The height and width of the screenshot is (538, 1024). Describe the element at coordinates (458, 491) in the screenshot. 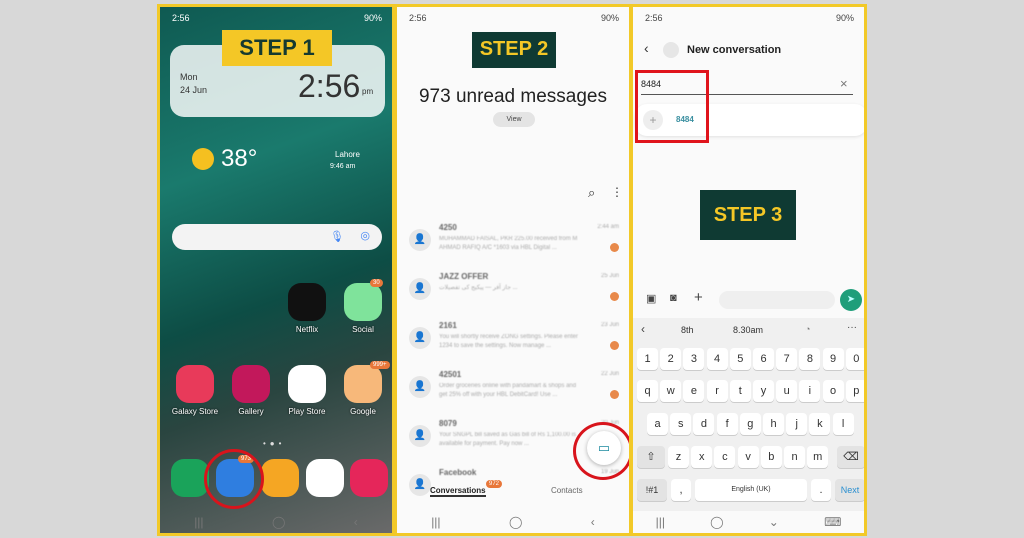

I see `tab-conversations: Conversations` at that location.